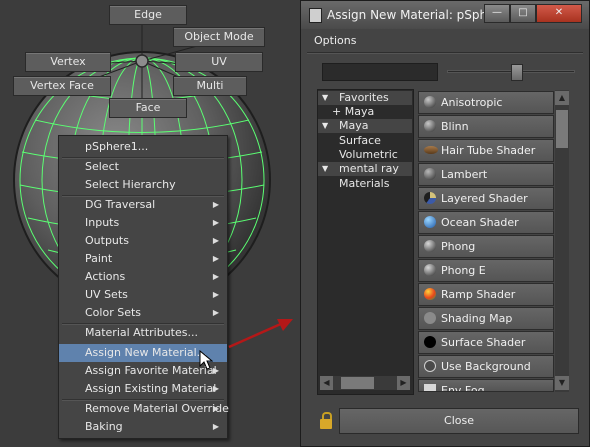 This screenshot has width=590, height=447. I want to click on menu-item-label: Outputs, so click(107, 240).